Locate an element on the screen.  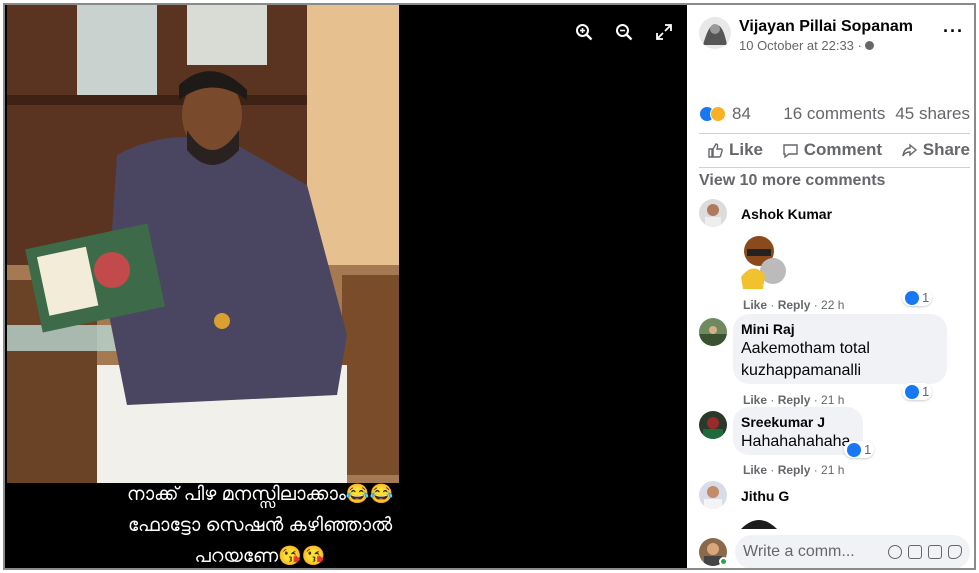
comment-item: Ashok Kumar Like · Reply · 22 h 1 is located at coordinates (834, 255).